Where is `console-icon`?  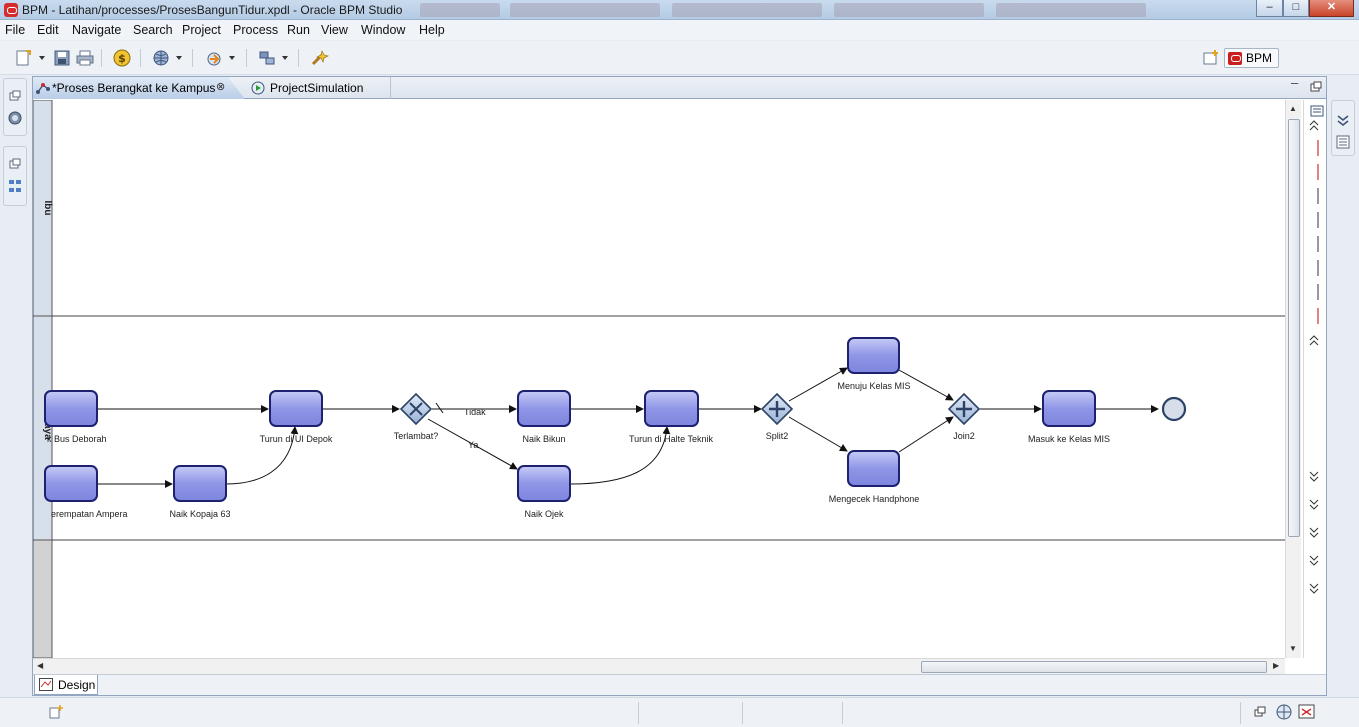
console-icon is located at coordinates (1307, 712).